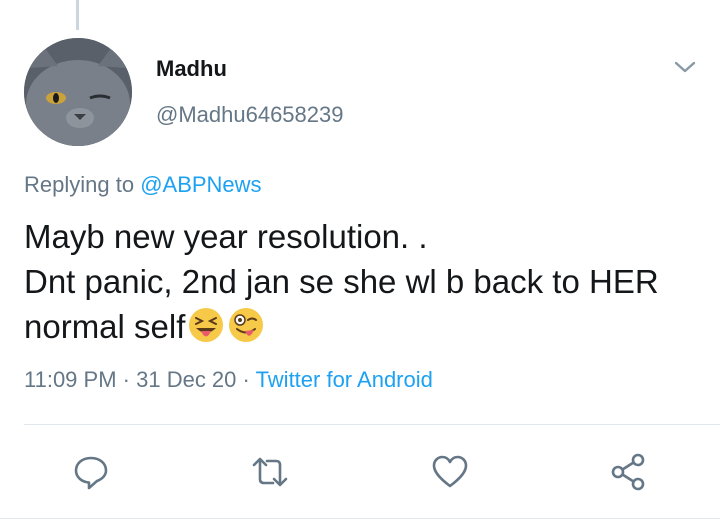 This screenshot has width=720, height=523. I want to click on more-options-button, so click(685, 67).